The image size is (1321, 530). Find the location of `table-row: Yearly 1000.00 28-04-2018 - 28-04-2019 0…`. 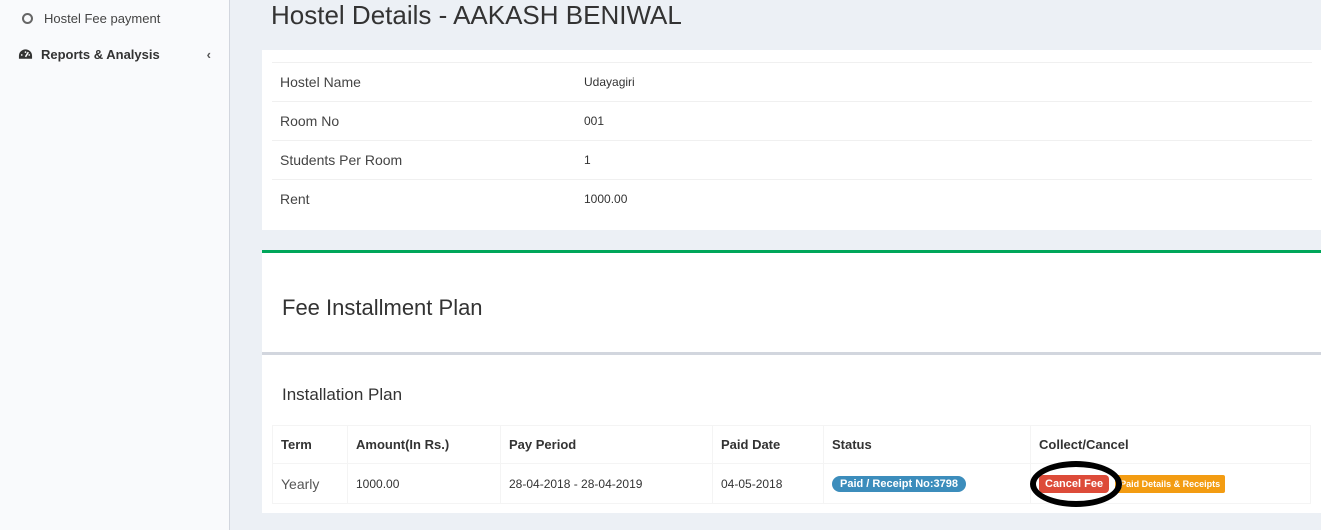

table-row: Yearly 1000.00 28-04-2018 - 28-04-2019 0… is located at coordinates (791, 483).